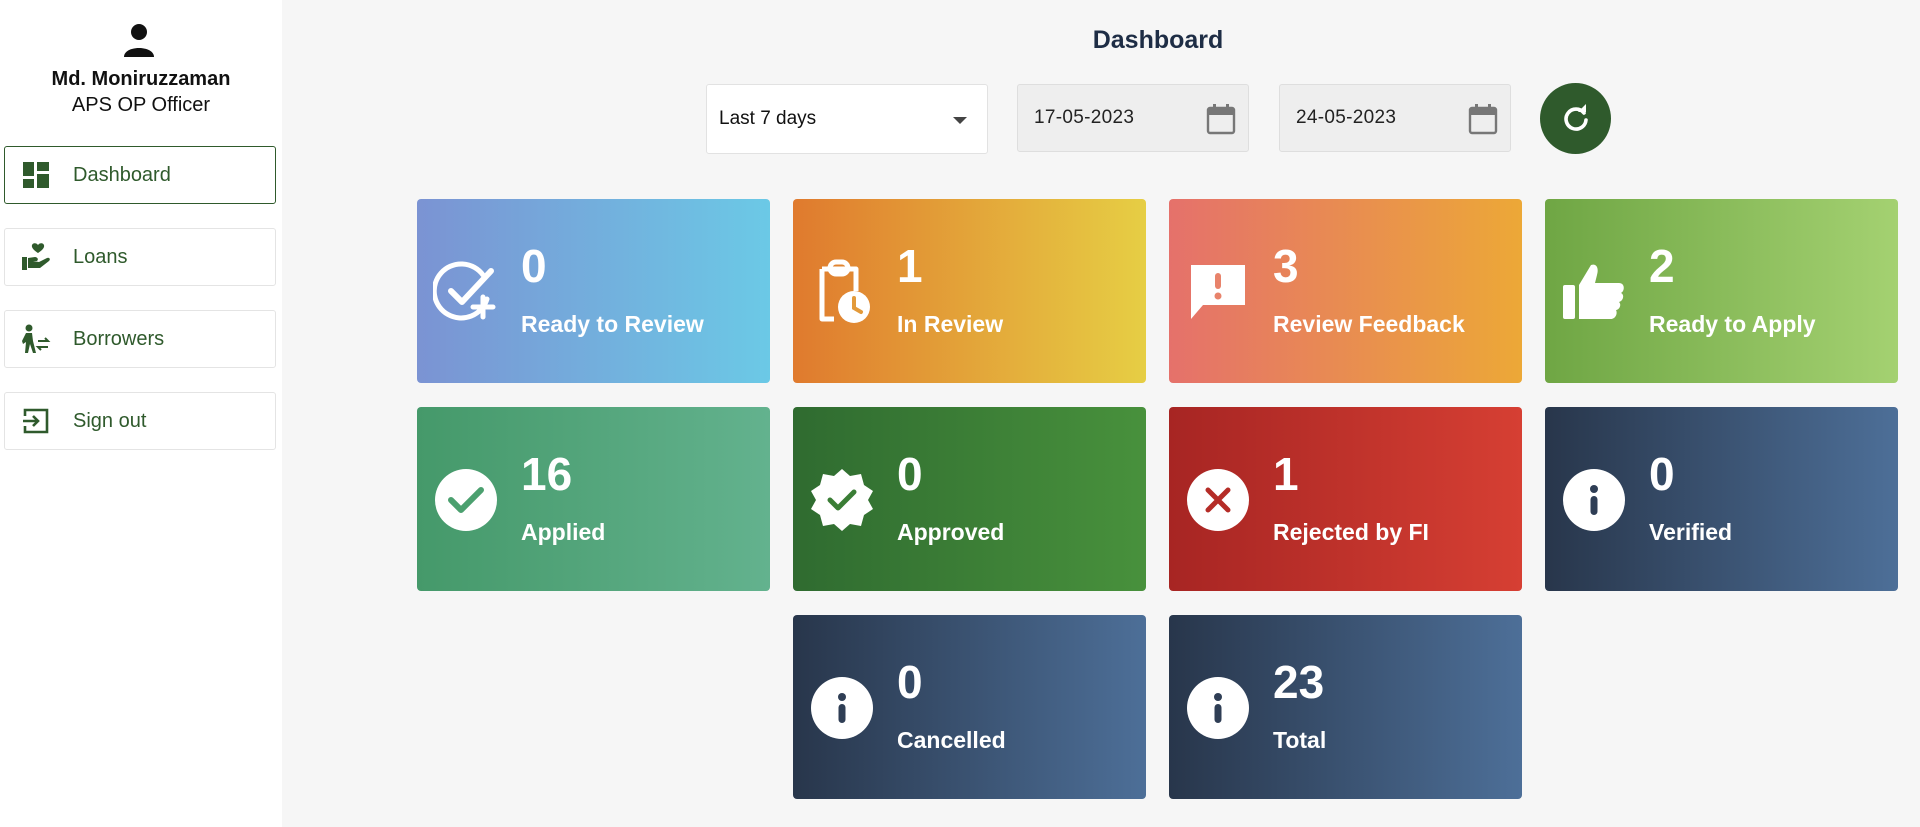 This screenshot has width=1920, height=827. Describe the element at coordinates (1286, 266) in the screenshot. I see `card-value: 3` at that location.